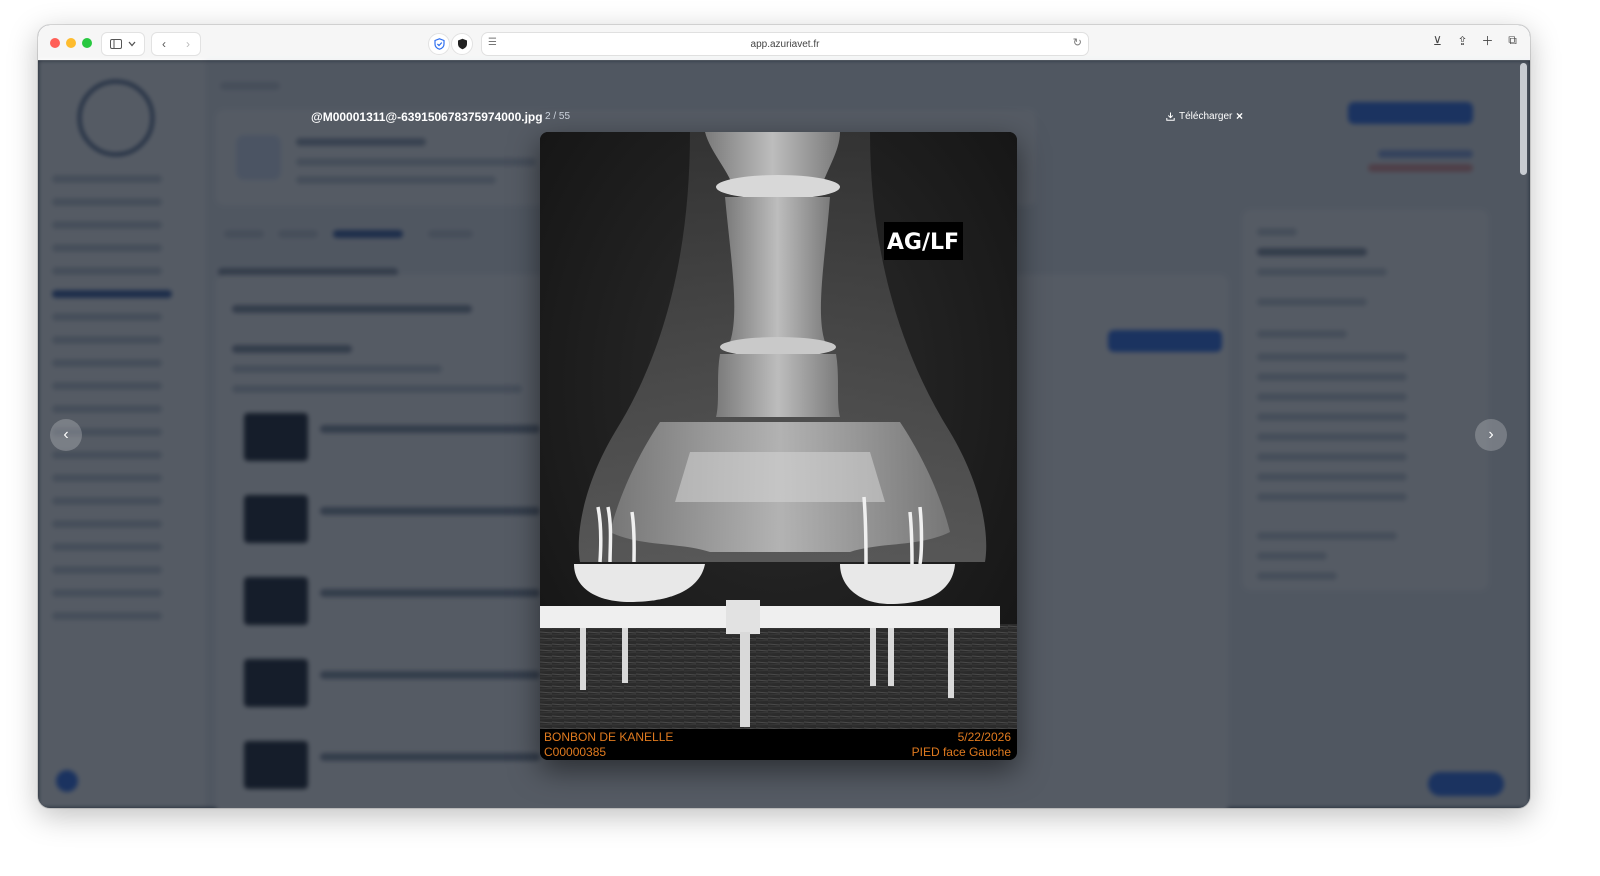 Image resolution: width=1600 pixels, height=876 pixels. Describe the element at coordinates (1077, 42) in the screenshot. I see `reload-icon: ↻` at that location.